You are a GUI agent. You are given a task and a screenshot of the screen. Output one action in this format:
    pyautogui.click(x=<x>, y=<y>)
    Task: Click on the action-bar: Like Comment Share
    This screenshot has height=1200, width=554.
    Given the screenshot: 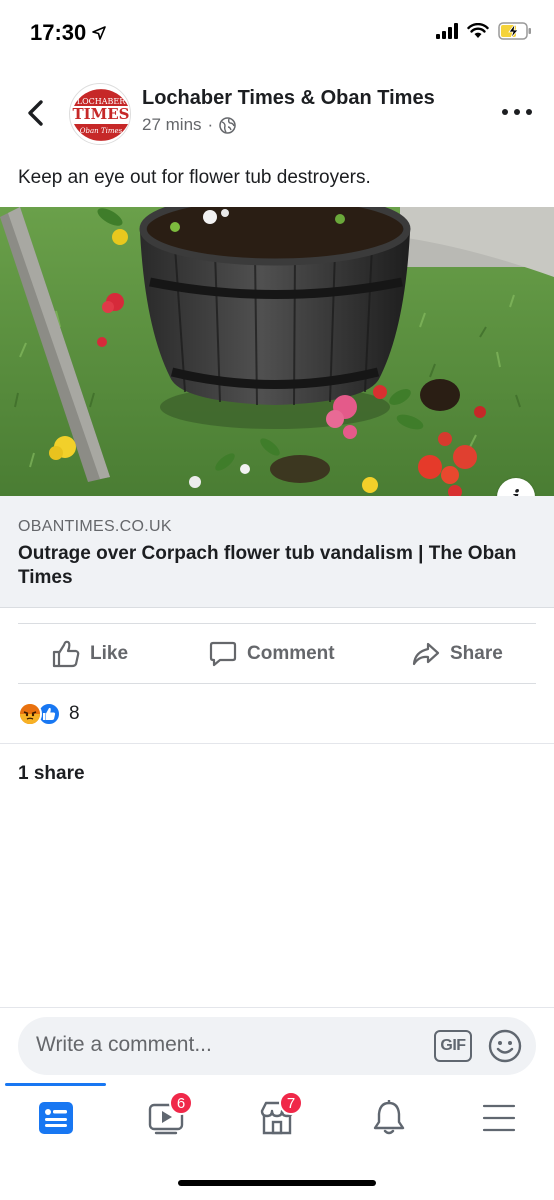 What is the action you would take?
    pyautogui.click(x=277, y=654)
    